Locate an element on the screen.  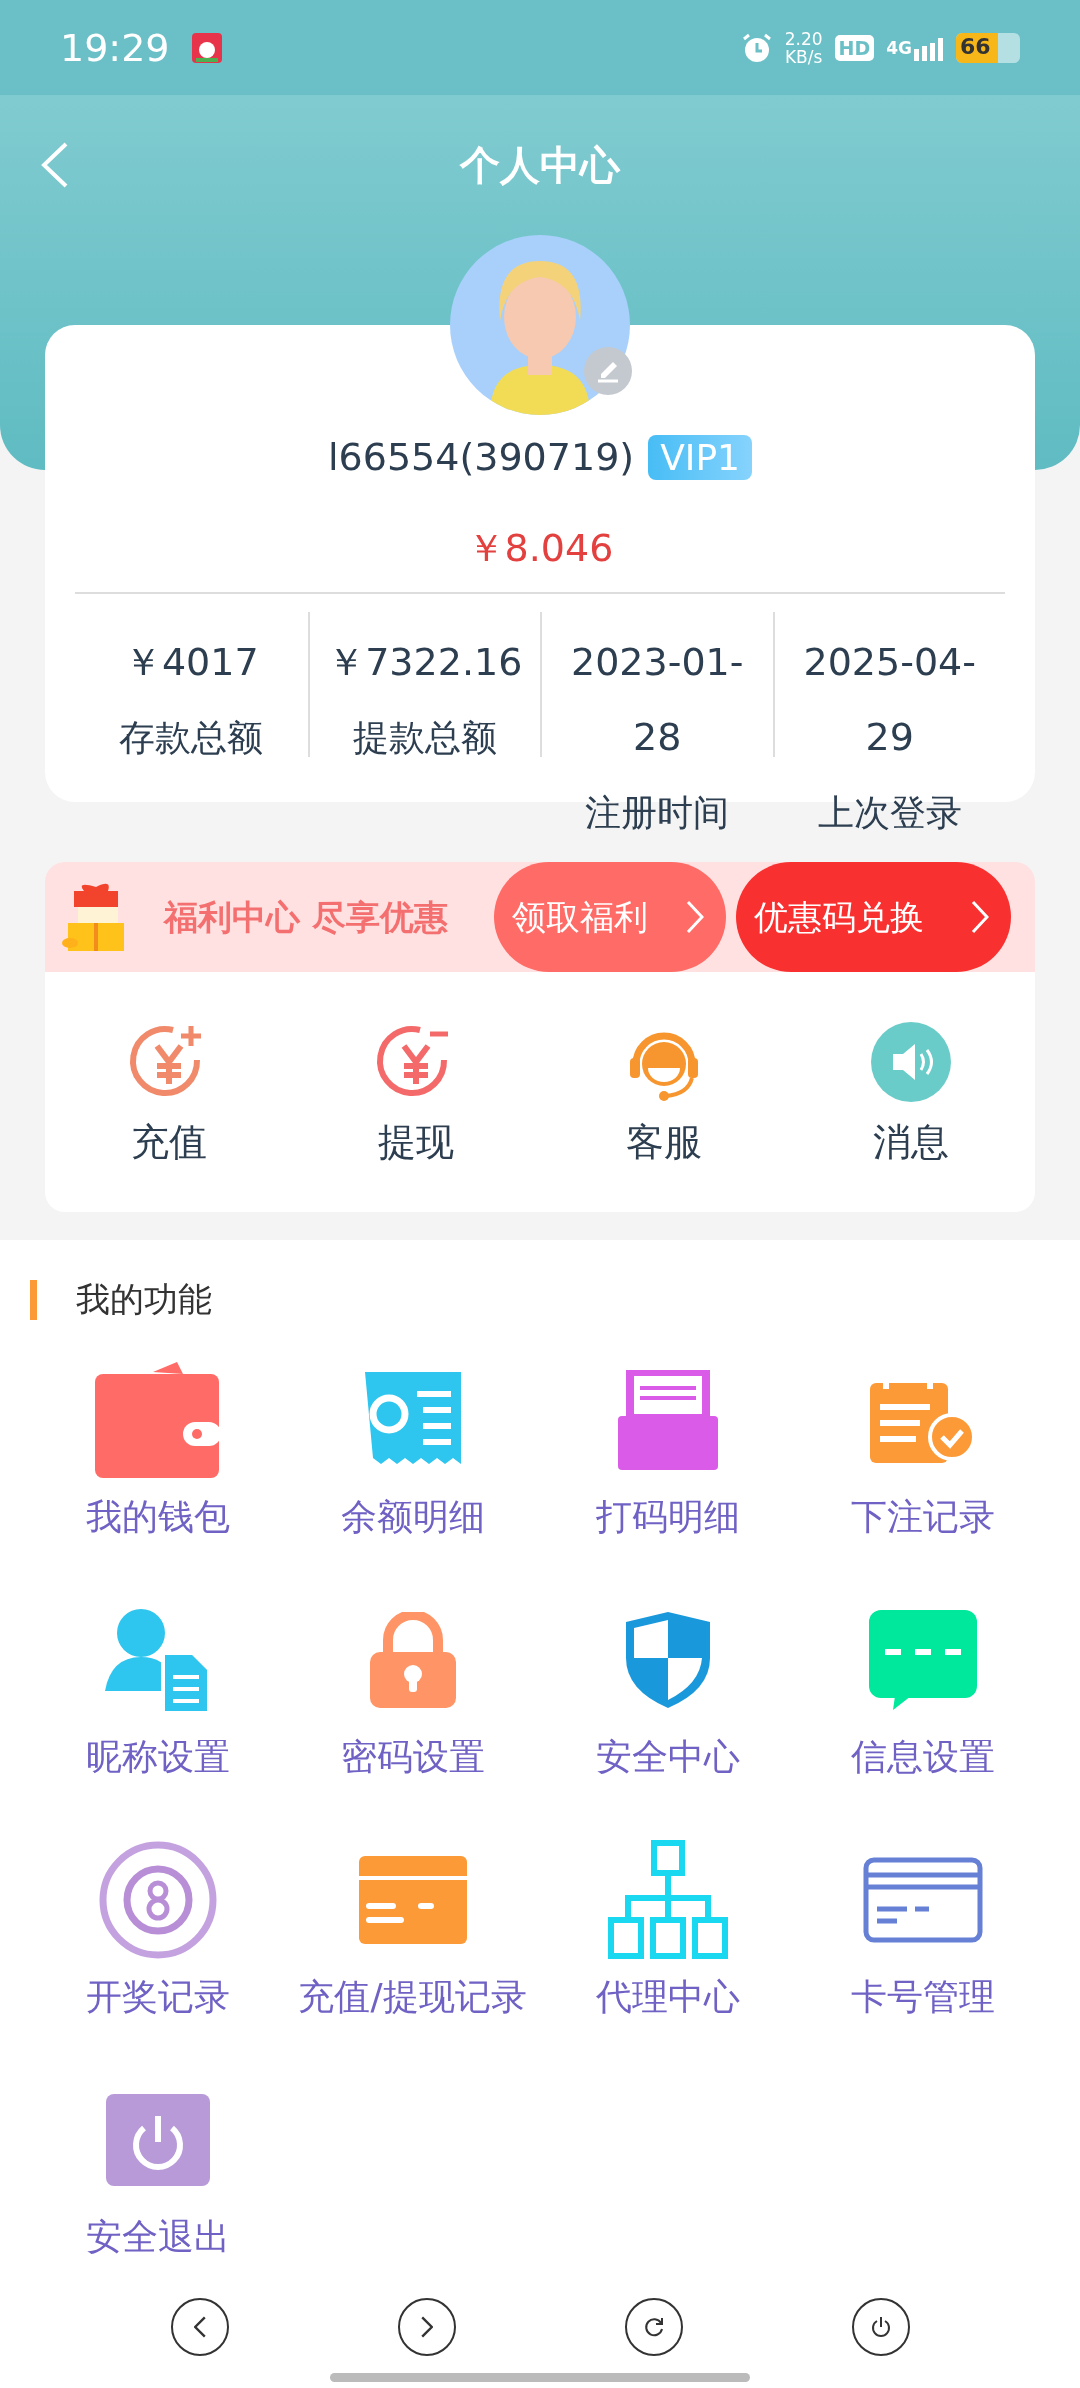
quick-action: 提现 is located at coordinates (416, 1092).